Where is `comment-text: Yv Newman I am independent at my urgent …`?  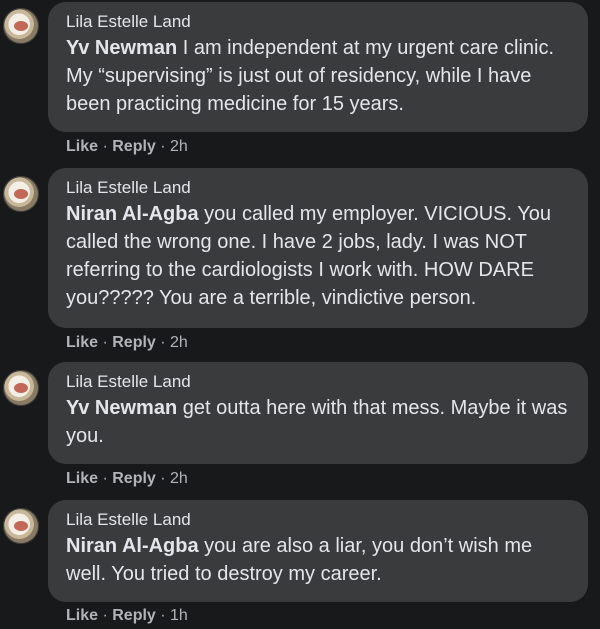 comment-text: Yv Newman I am independent at my urgent … is located at coordinates (321, 76).